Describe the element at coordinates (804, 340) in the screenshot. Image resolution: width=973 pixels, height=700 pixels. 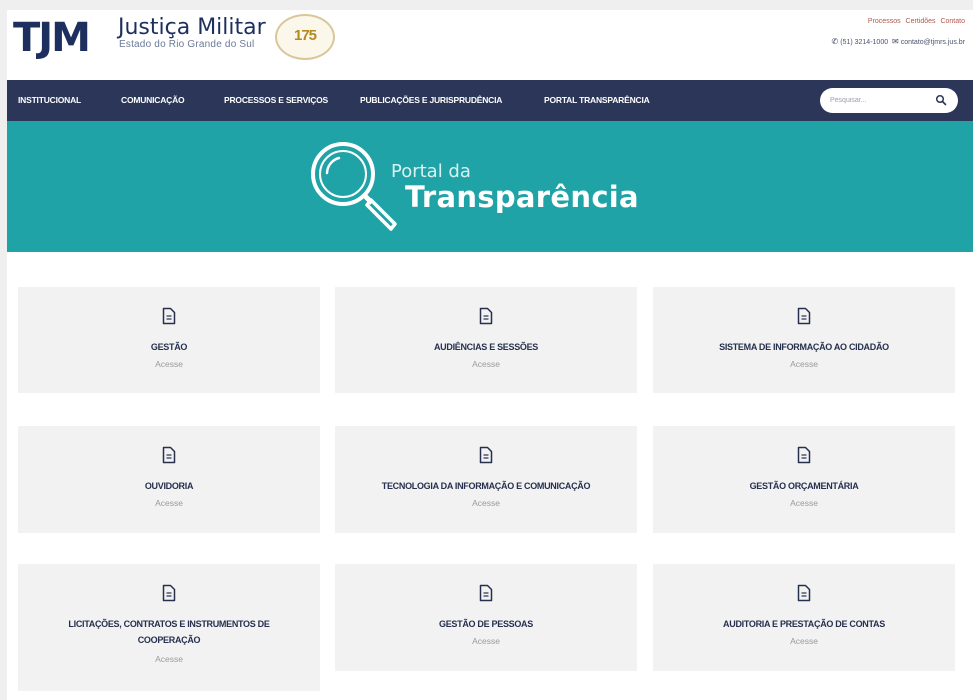
I see `card-sistema-informacao: SISTEMA DE INFORMAÇÃO AO CIDADÃO Acesse` at that location.